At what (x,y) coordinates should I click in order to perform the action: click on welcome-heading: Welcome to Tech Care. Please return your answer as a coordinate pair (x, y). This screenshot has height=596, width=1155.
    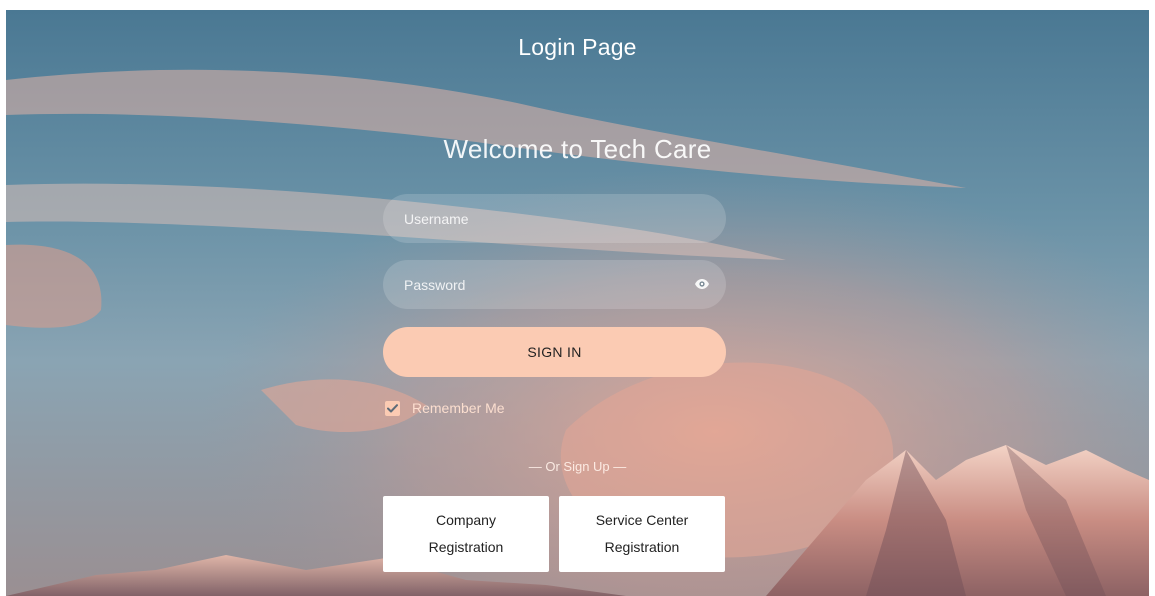
    Looking at the image, I should click on (577, 149).